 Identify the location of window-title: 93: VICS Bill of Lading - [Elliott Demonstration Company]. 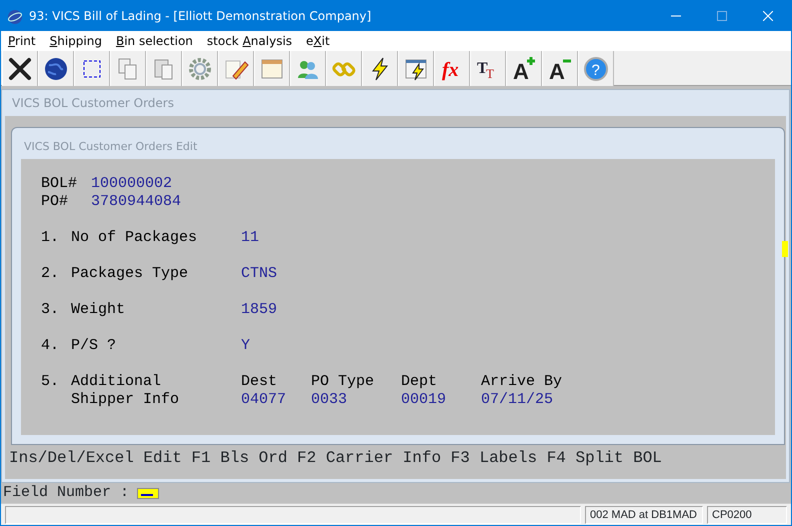
(200, 16).